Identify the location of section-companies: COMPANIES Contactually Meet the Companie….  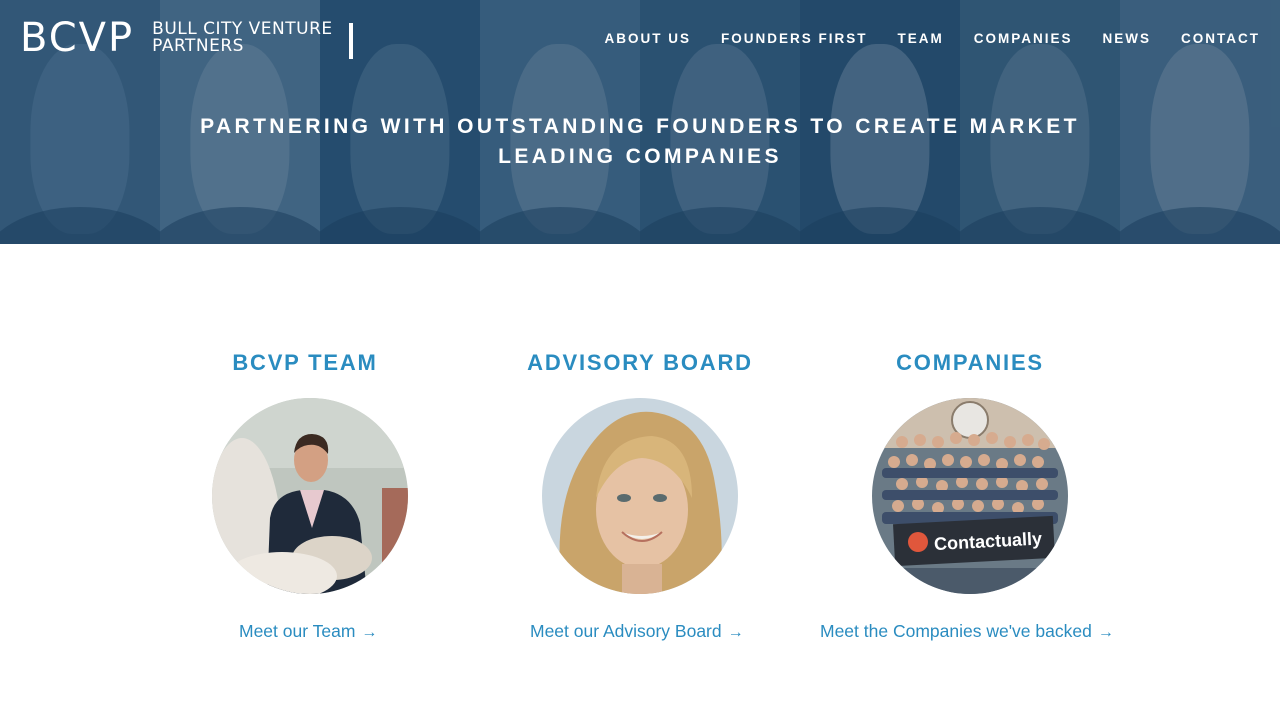
(967, 493).